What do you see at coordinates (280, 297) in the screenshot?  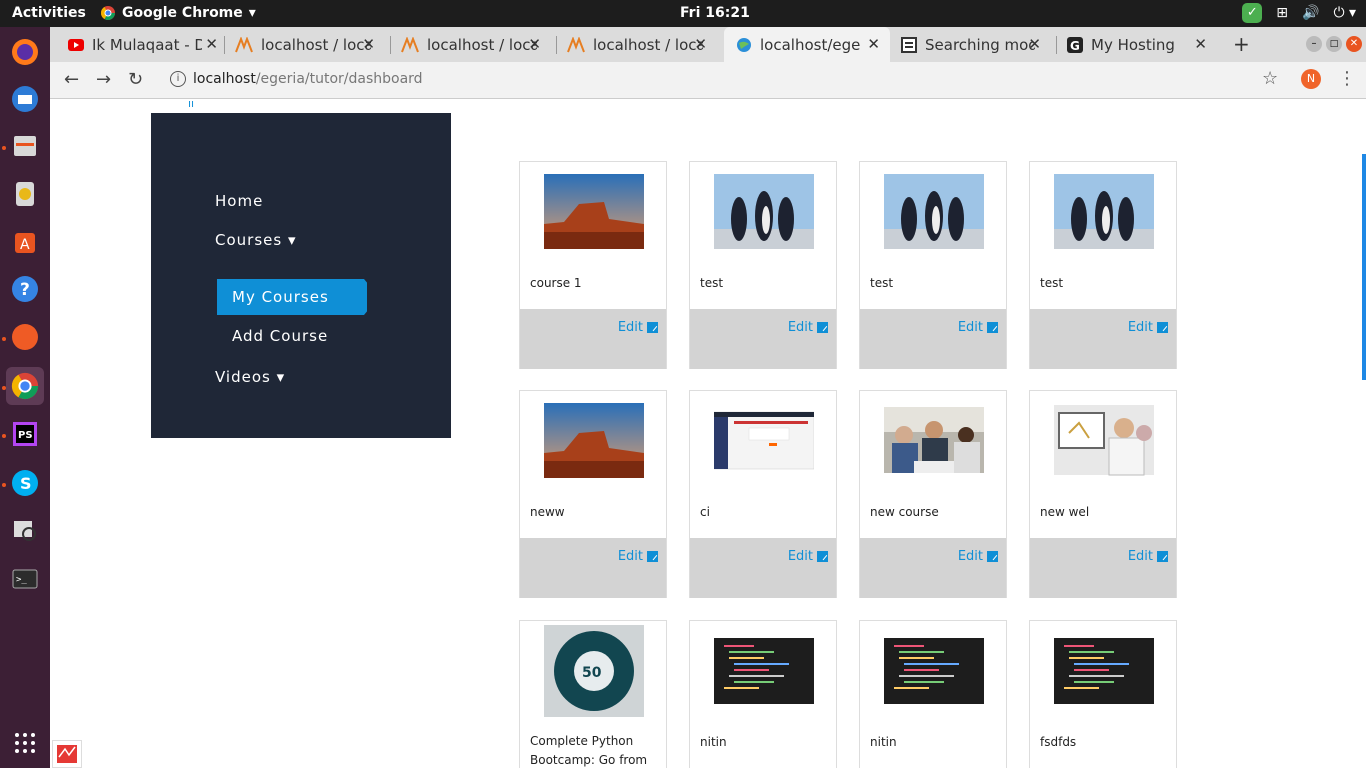 I see `sidebar-item-label: My Courses` at bounding box center [280, 297].